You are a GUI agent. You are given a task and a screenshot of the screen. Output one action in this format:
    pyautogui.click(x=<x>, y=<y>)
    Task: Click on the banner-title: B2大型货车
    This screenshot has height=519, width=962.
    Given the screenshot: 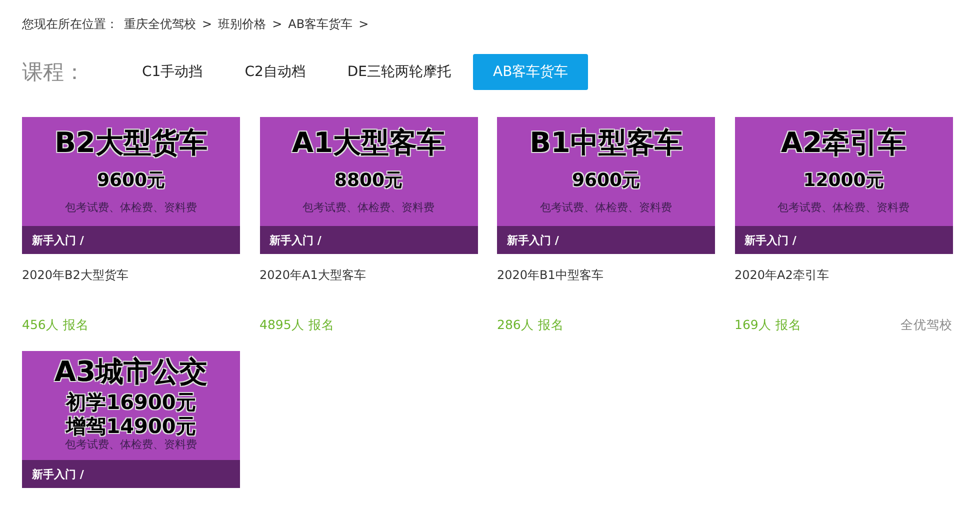 What is the action you would take?
    pyautogui.click(x=131, y=143)
    